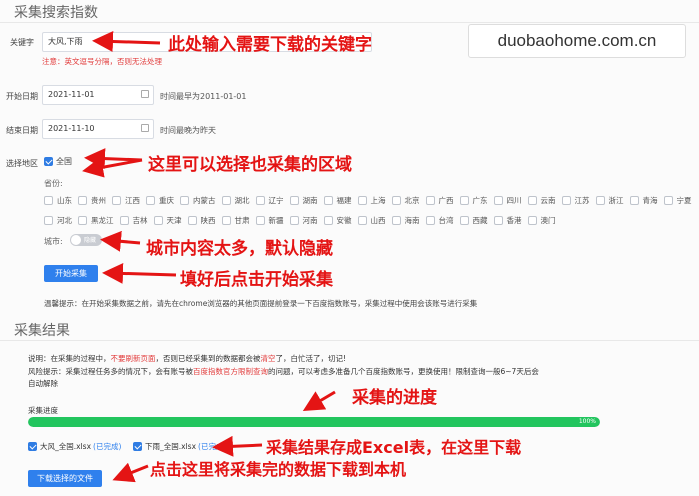  Describe the element at coordinates (250, 165) in the screenshot. I see `annotation-text: 这里可以选择也采集的区域` at that location.